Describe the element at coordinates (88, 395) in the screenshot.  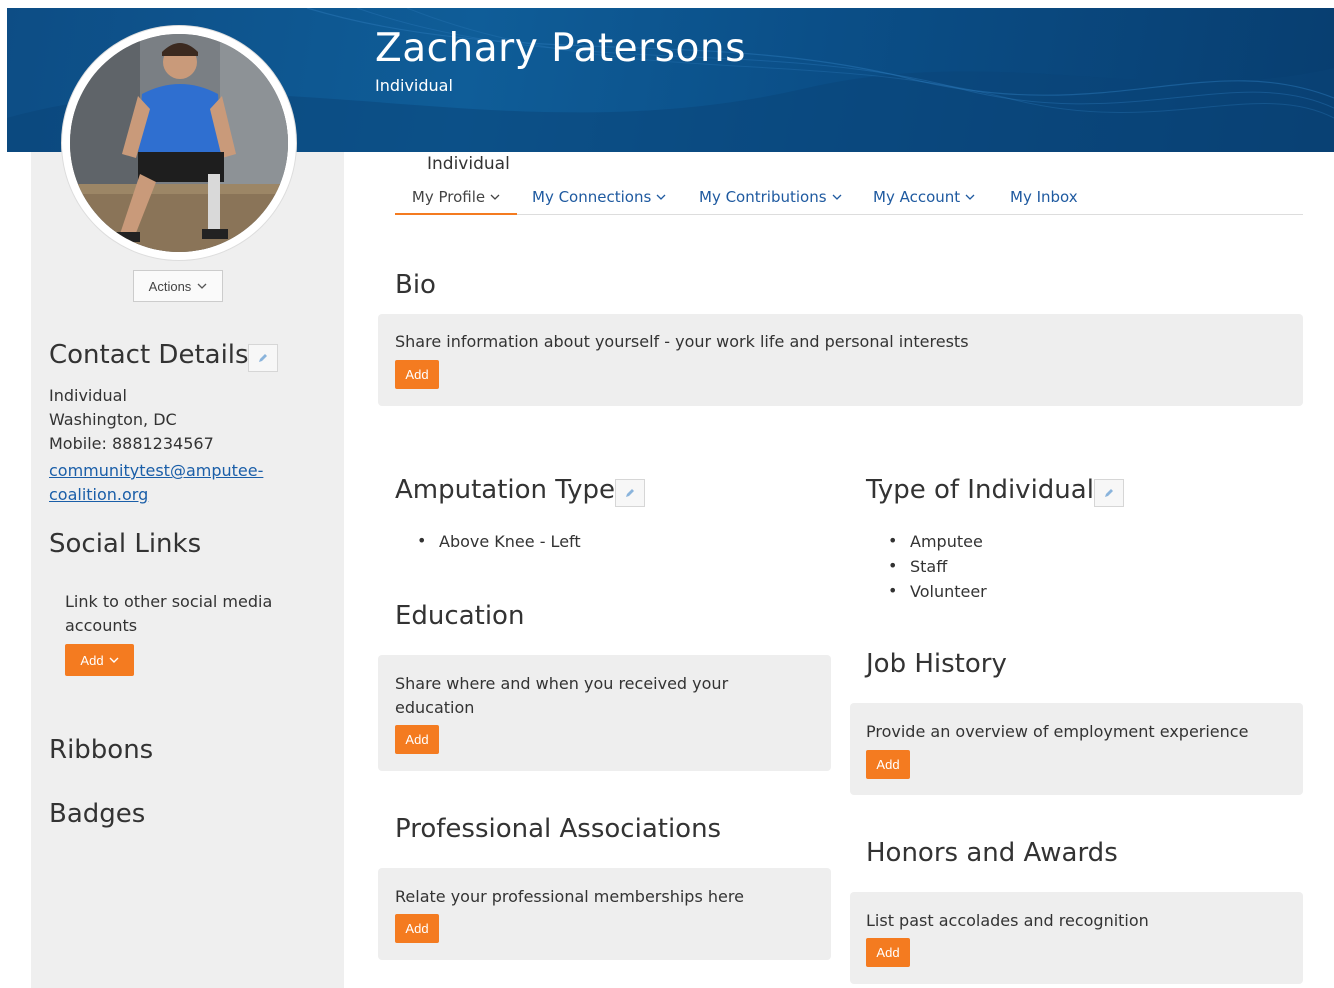
I see `contact-type: Individual` at that location.